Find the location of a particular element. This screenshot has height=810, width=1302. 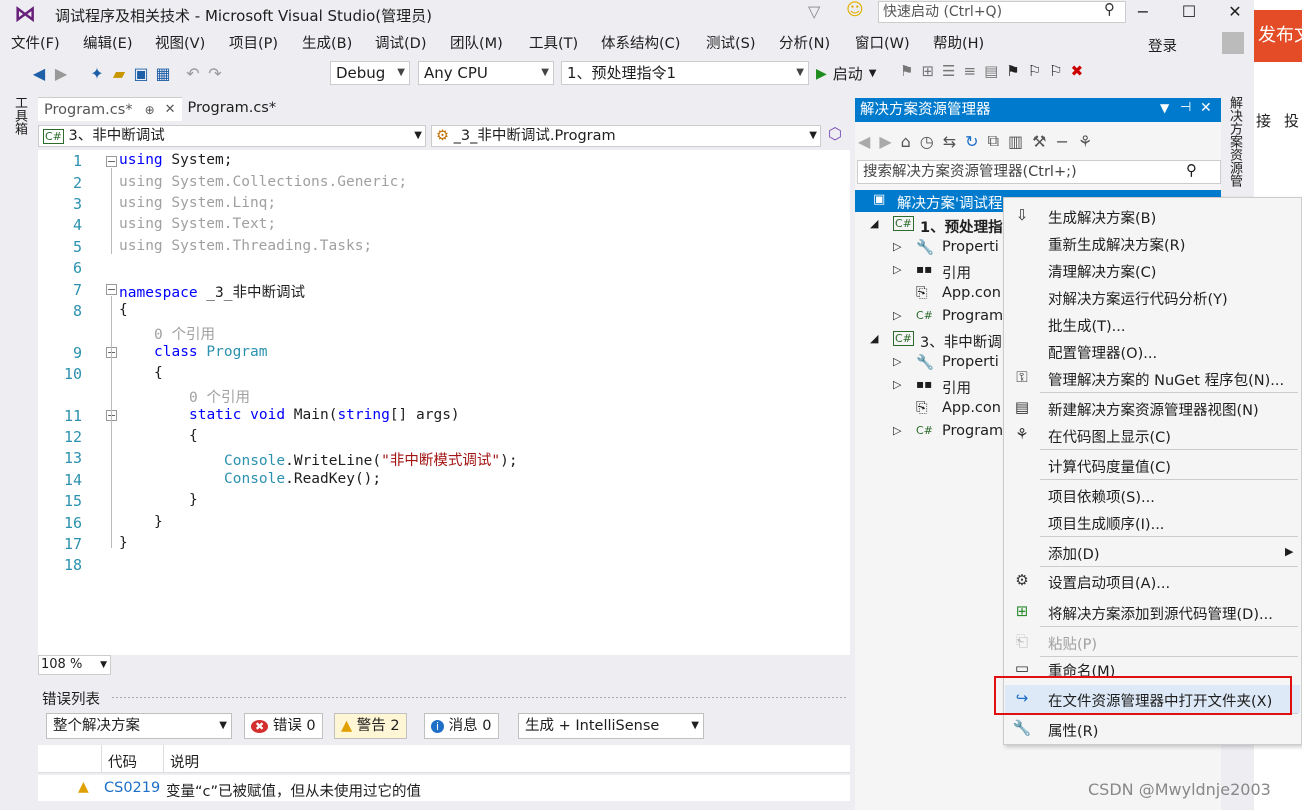

menu-item-rebuild-solution: 重新生成解决方案(R) is located at coordinates (1116, 244).